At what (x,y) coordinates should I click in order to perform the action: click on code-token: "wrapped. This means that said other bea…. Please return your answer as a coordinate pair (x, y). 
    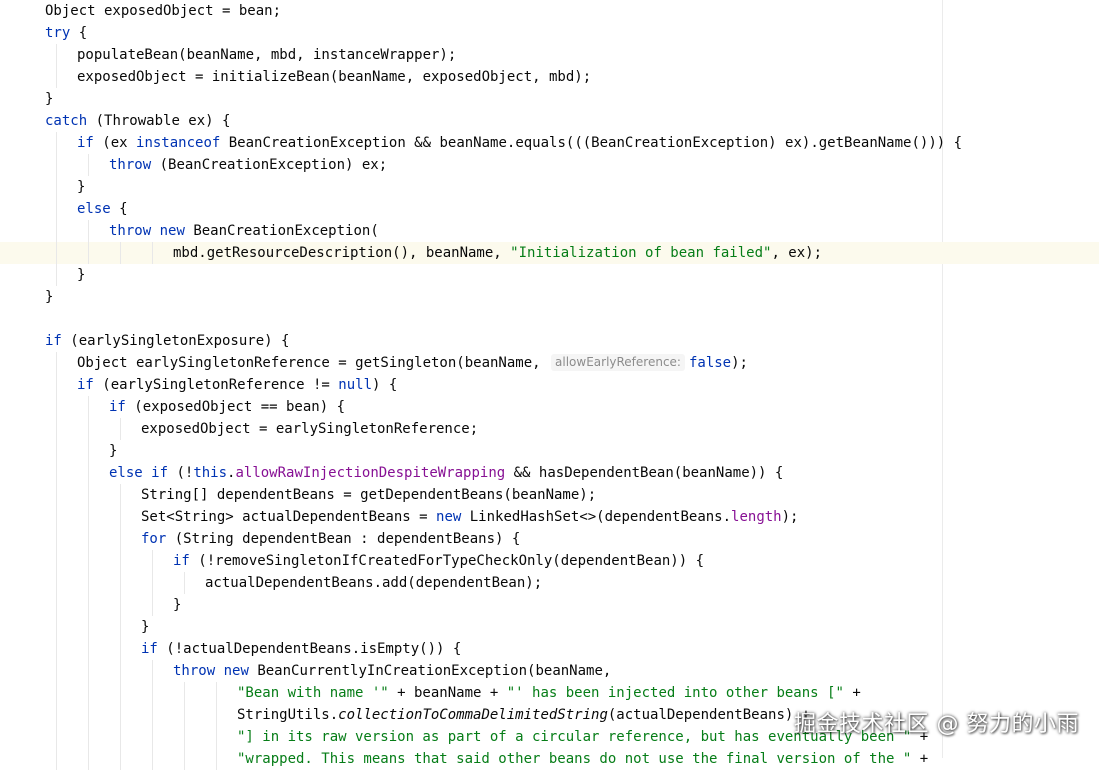
    Looking at the image, I should click on (574, 759).